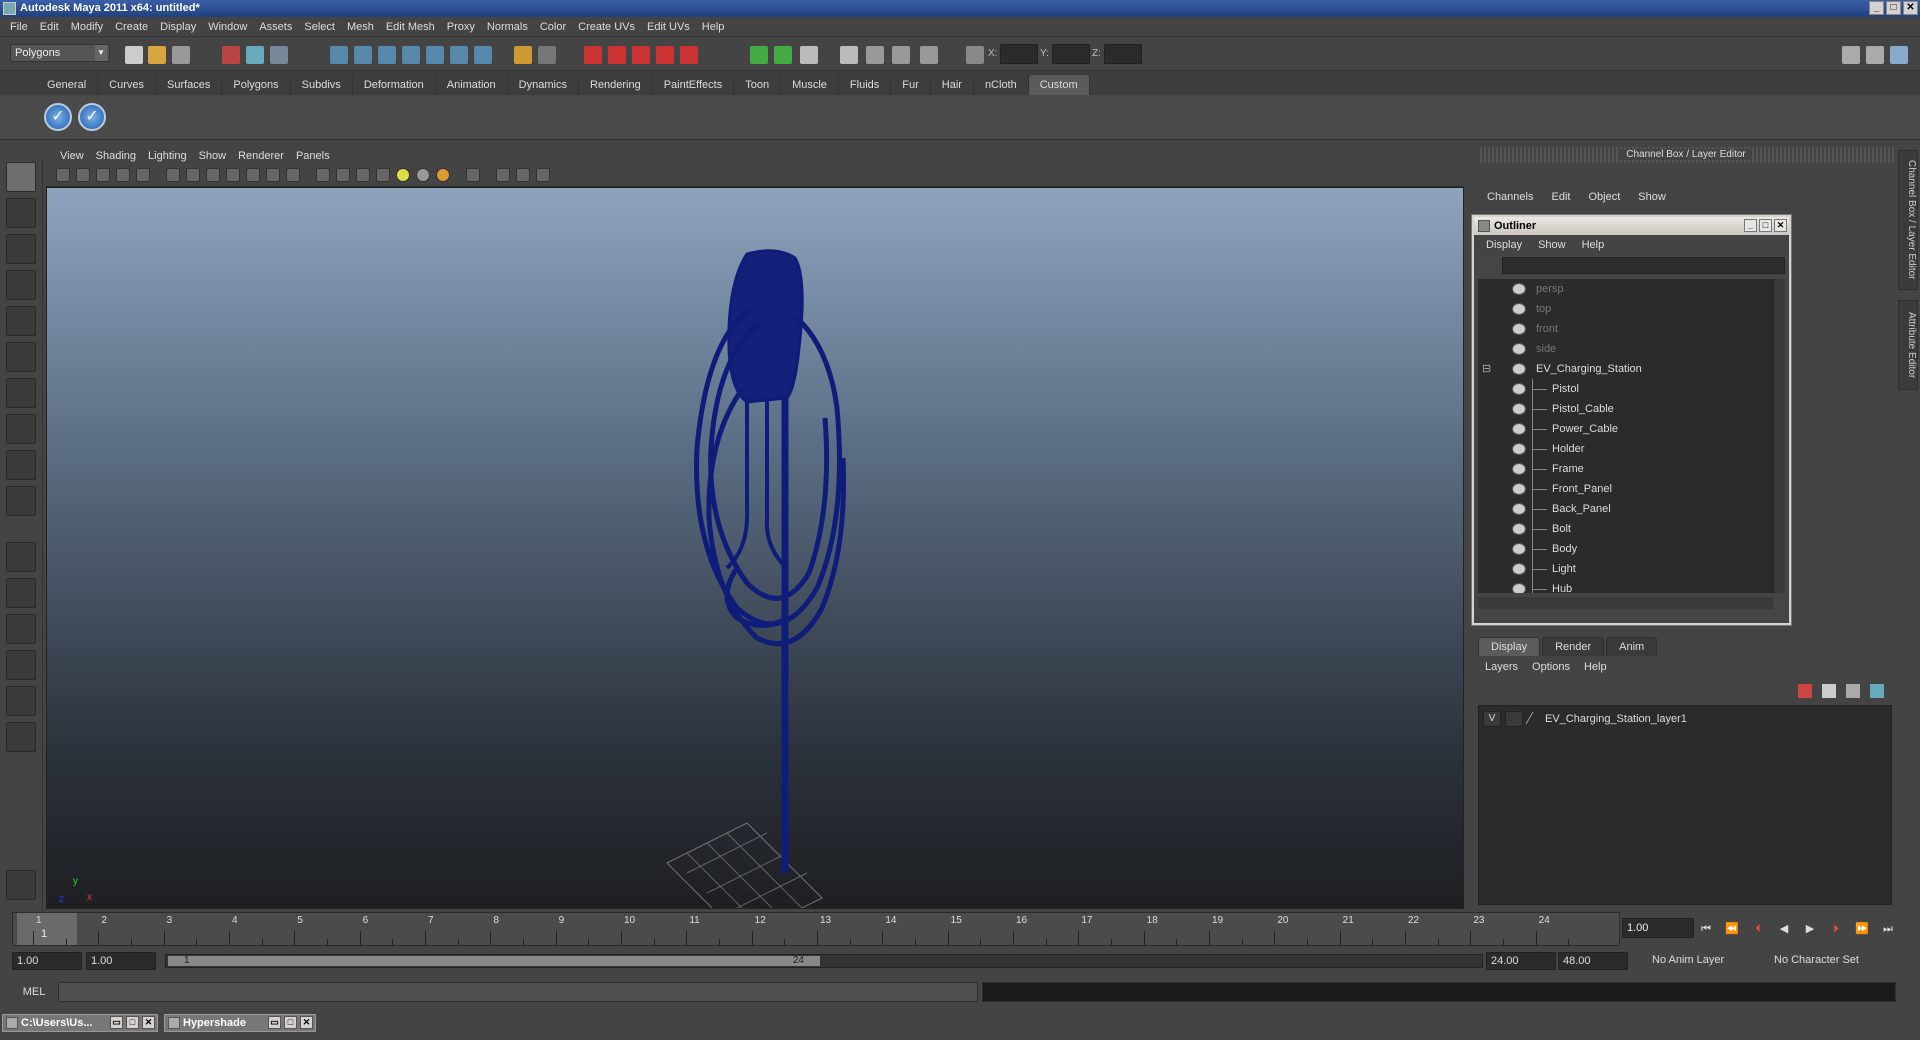  I want to click on outliner-item: Light, so click(1625, 569).